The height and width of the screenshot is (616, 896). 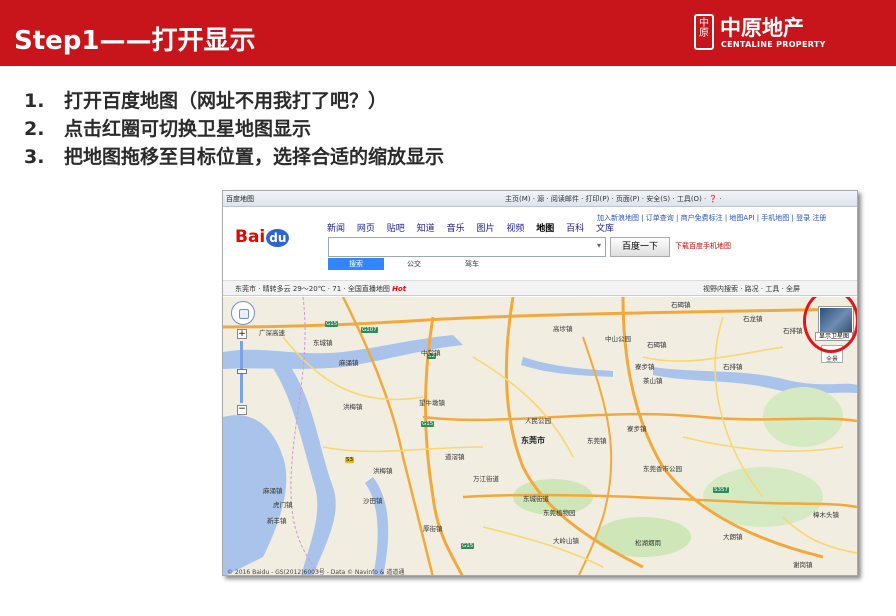 What do you see at coordinates (751, 289) in the screenshot?
I see `map-tools: 视野内搜索 · 路况 · 工具 · 全屏` at bounding box center [751, 289].